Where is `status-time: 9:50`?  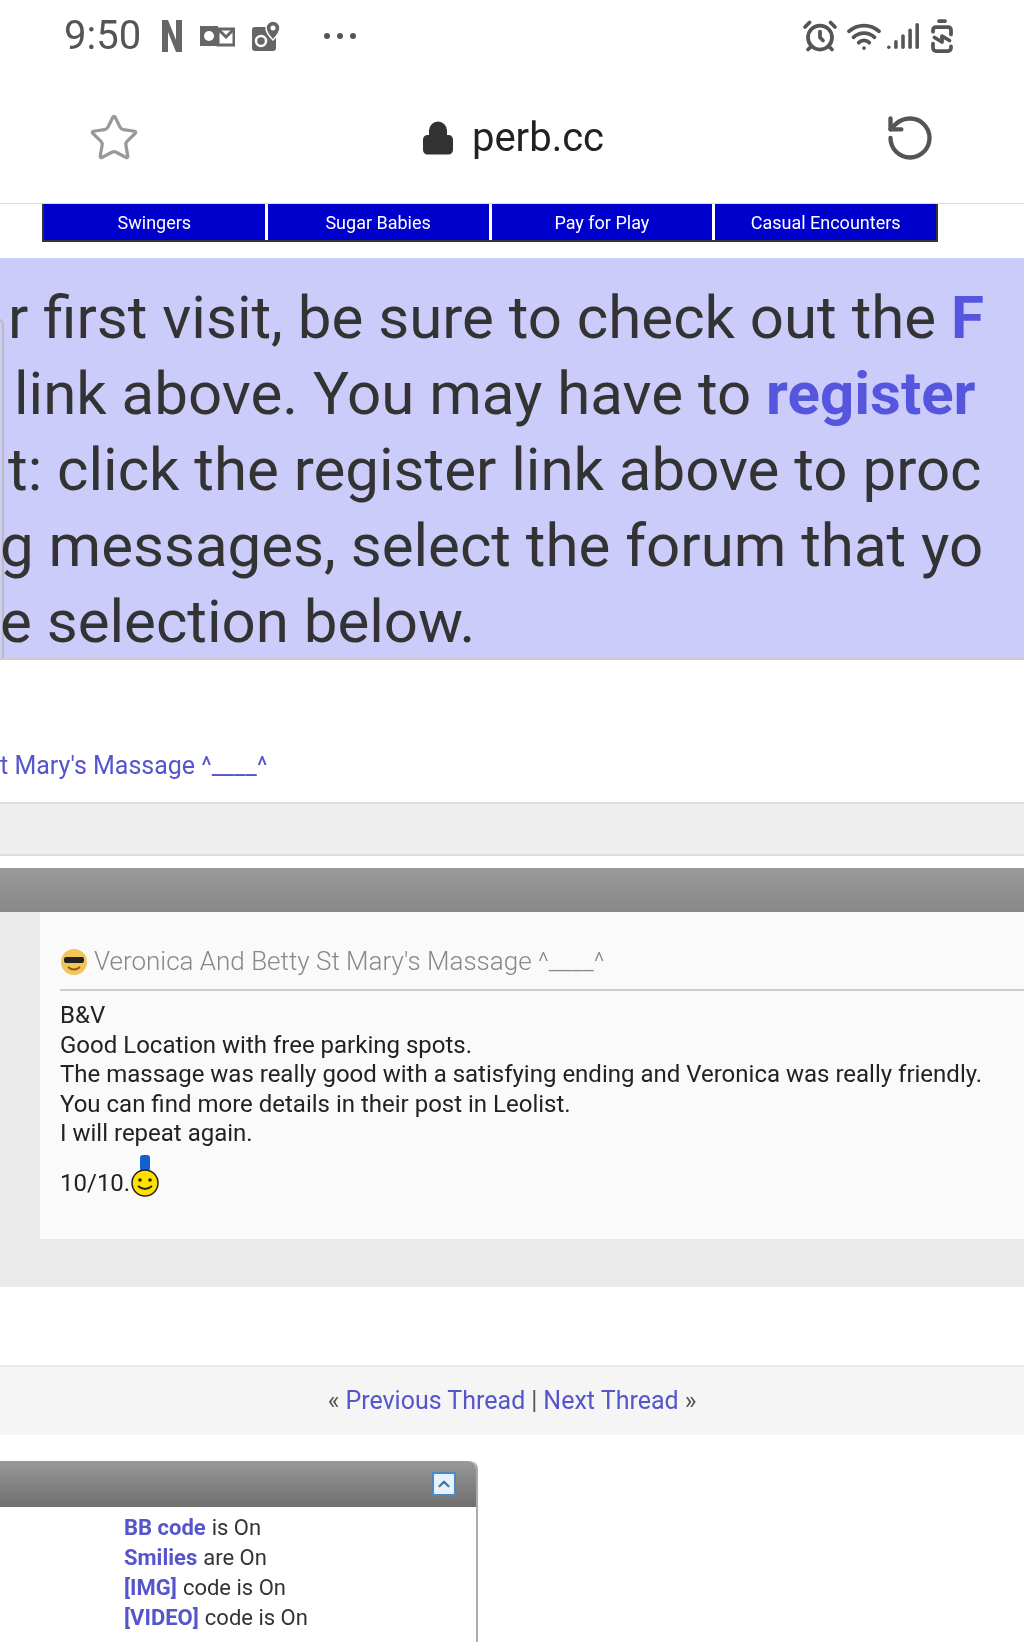
status-time: 9:50 is located at coordinates (103, 36).